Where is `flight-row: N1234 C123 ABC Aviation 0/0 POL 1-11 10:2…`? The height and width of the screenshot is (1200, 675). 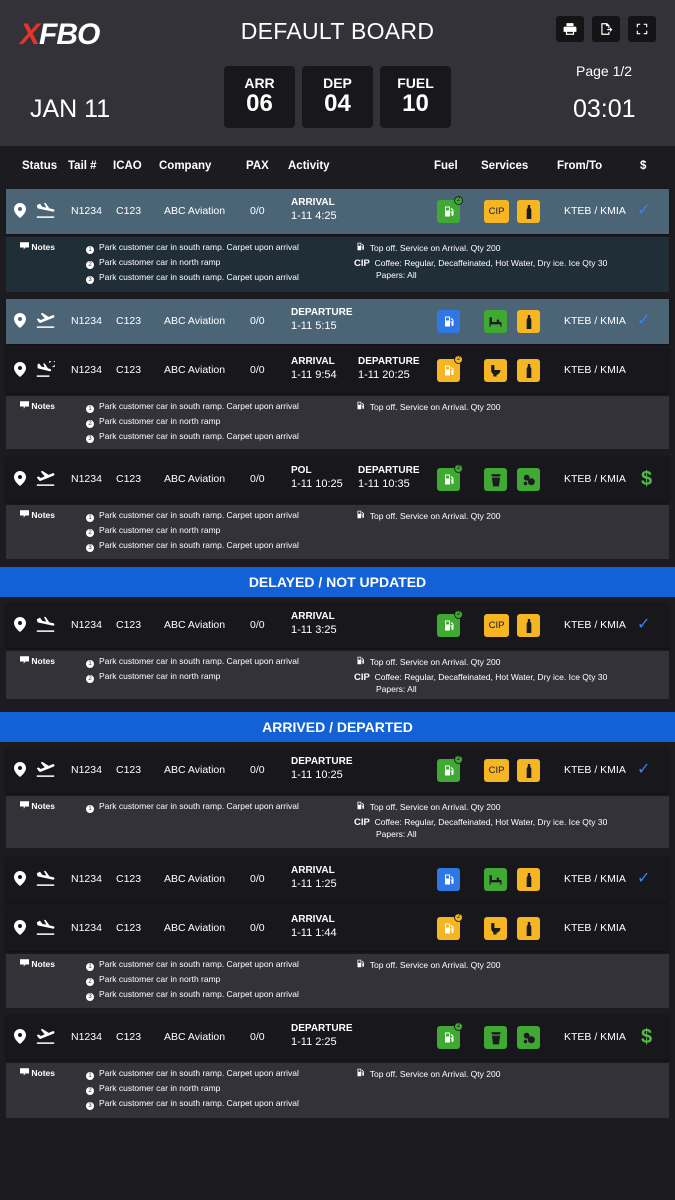
flight-row: N1234 C123 ABC Aviation 0/0 POL 1-11 10:2… is located at coordinates (337, 479).